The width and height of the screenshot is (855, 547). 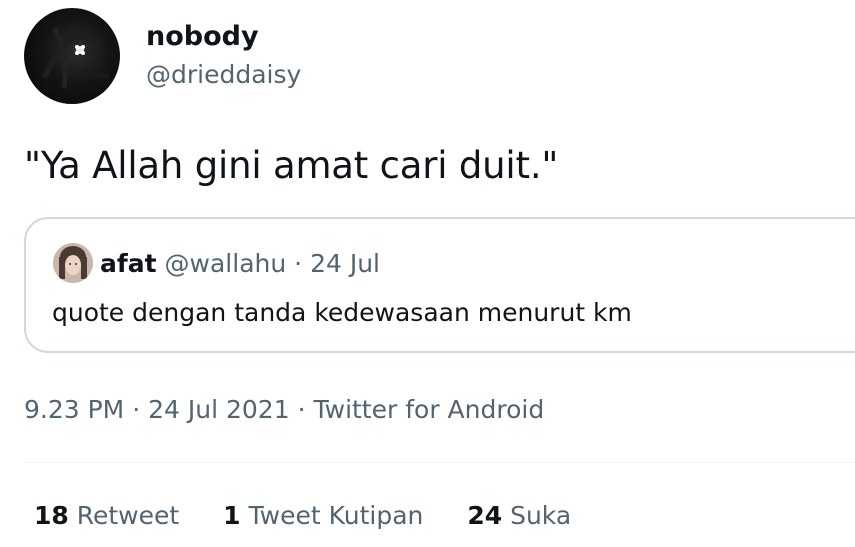 I want to click on tweet-source: Twitter for Android, so click(x=428, y=409).